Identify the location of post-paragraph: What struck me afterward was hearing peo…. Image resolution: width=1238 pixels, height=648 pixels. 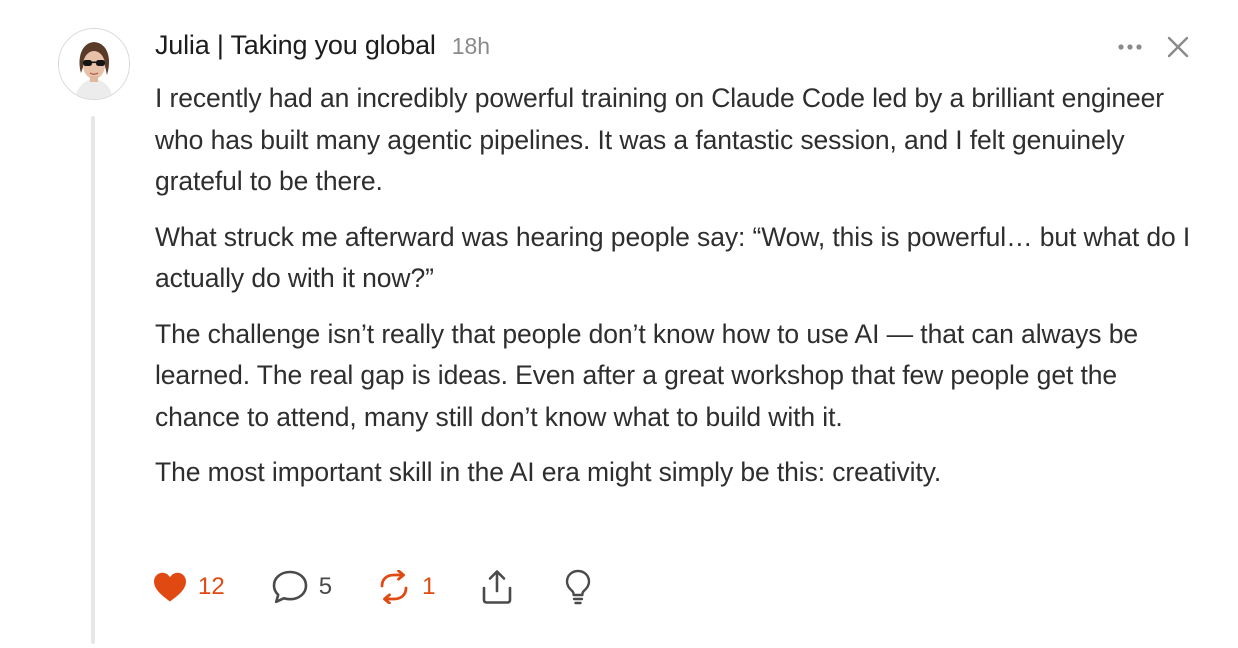
(673, 257).